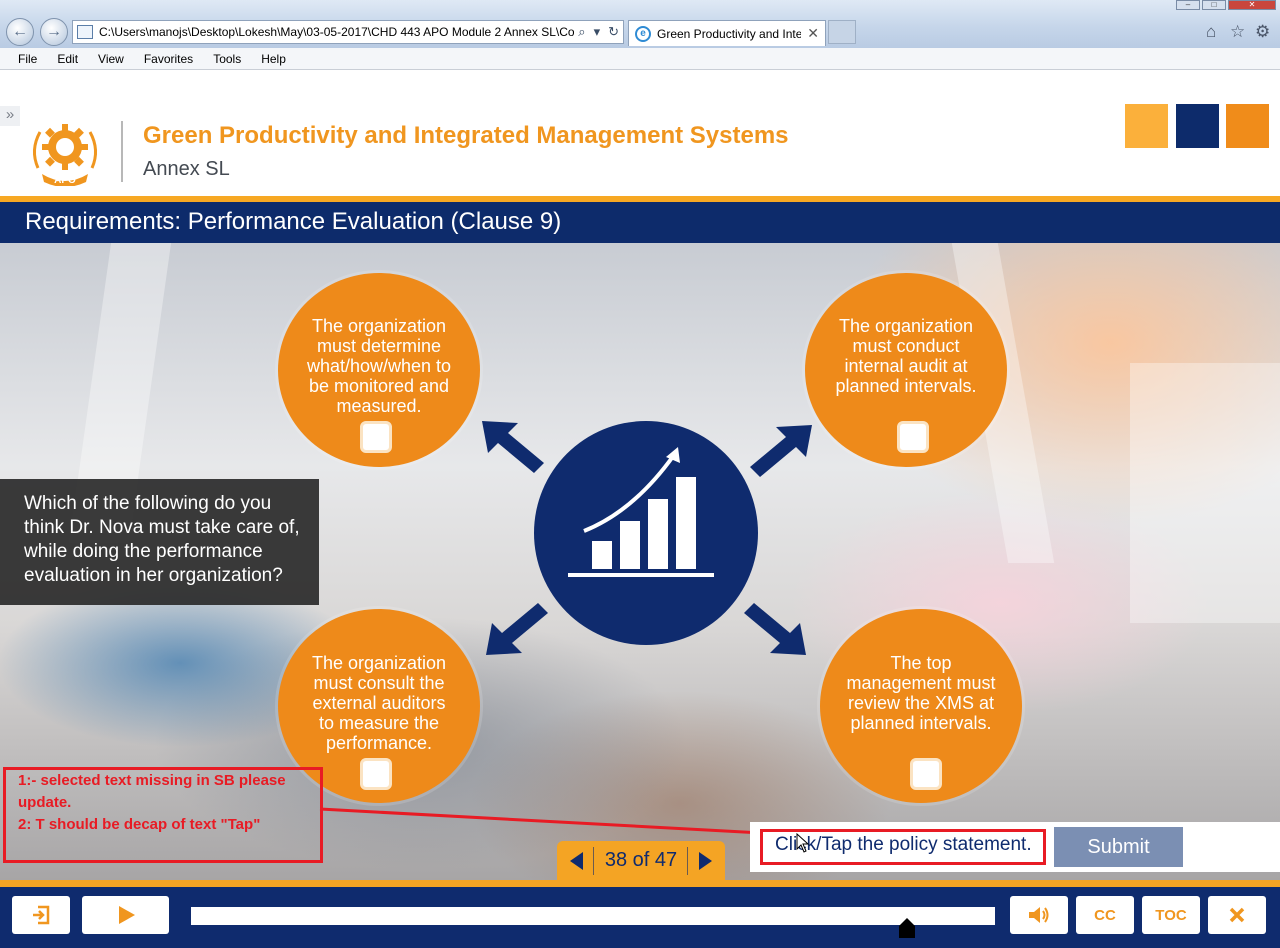  I want to click on close-course-button, so click(1237, 915).